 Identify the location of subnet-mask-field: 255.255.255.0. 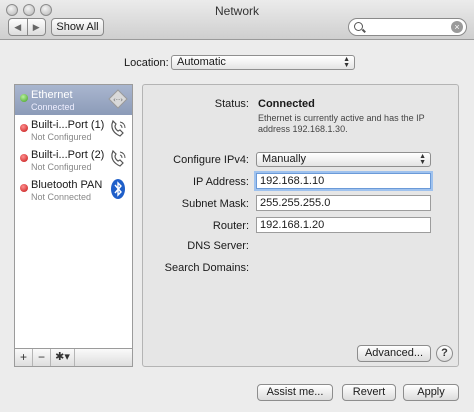
(343, 203).